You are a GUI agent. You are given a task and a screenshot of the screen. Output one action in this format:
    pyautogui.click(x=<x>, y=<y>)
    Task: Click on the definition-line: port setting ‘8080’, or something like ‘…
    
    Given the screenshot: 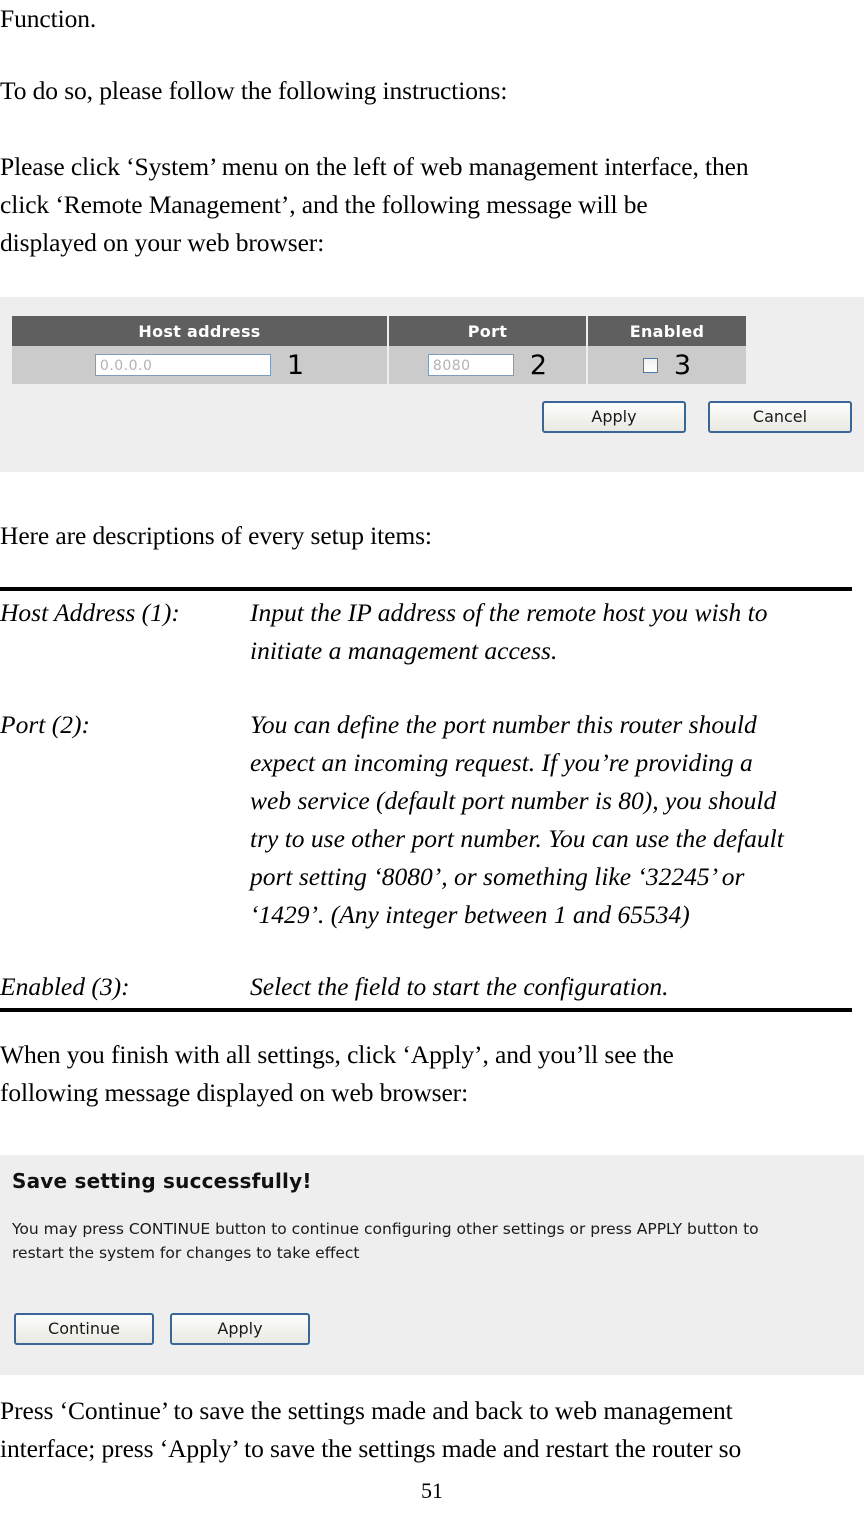 What is the action you would take?
    pyautogui.click(x=497, y=876)
    